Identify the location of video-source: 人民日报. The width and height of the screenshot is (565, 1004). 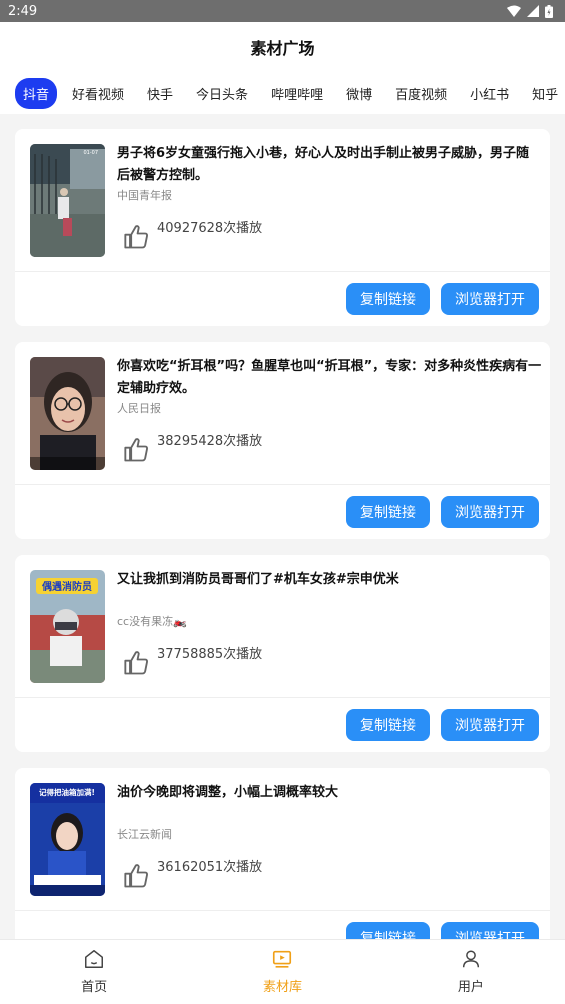
(139, 408).